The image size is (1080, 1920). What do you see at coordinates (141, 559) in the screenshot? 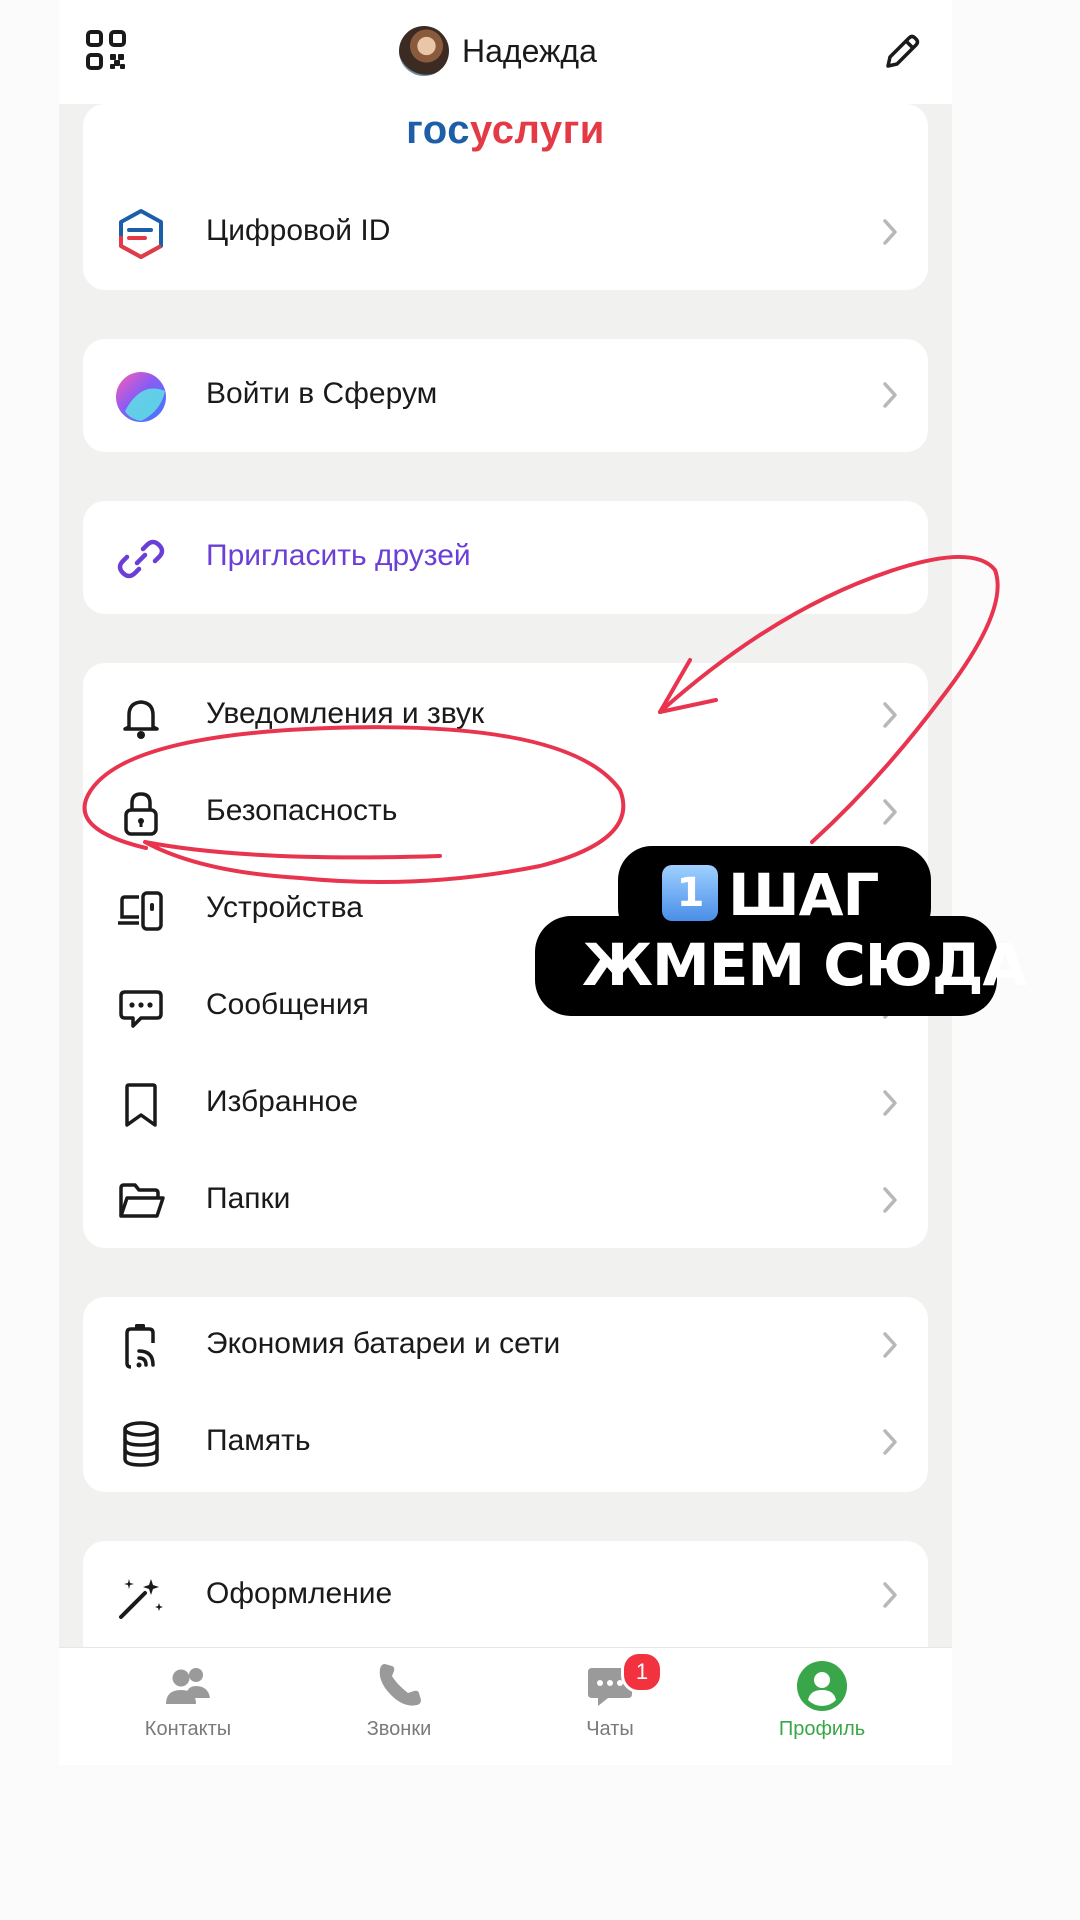
I see `link-icon` at bounding box center [141, 559].